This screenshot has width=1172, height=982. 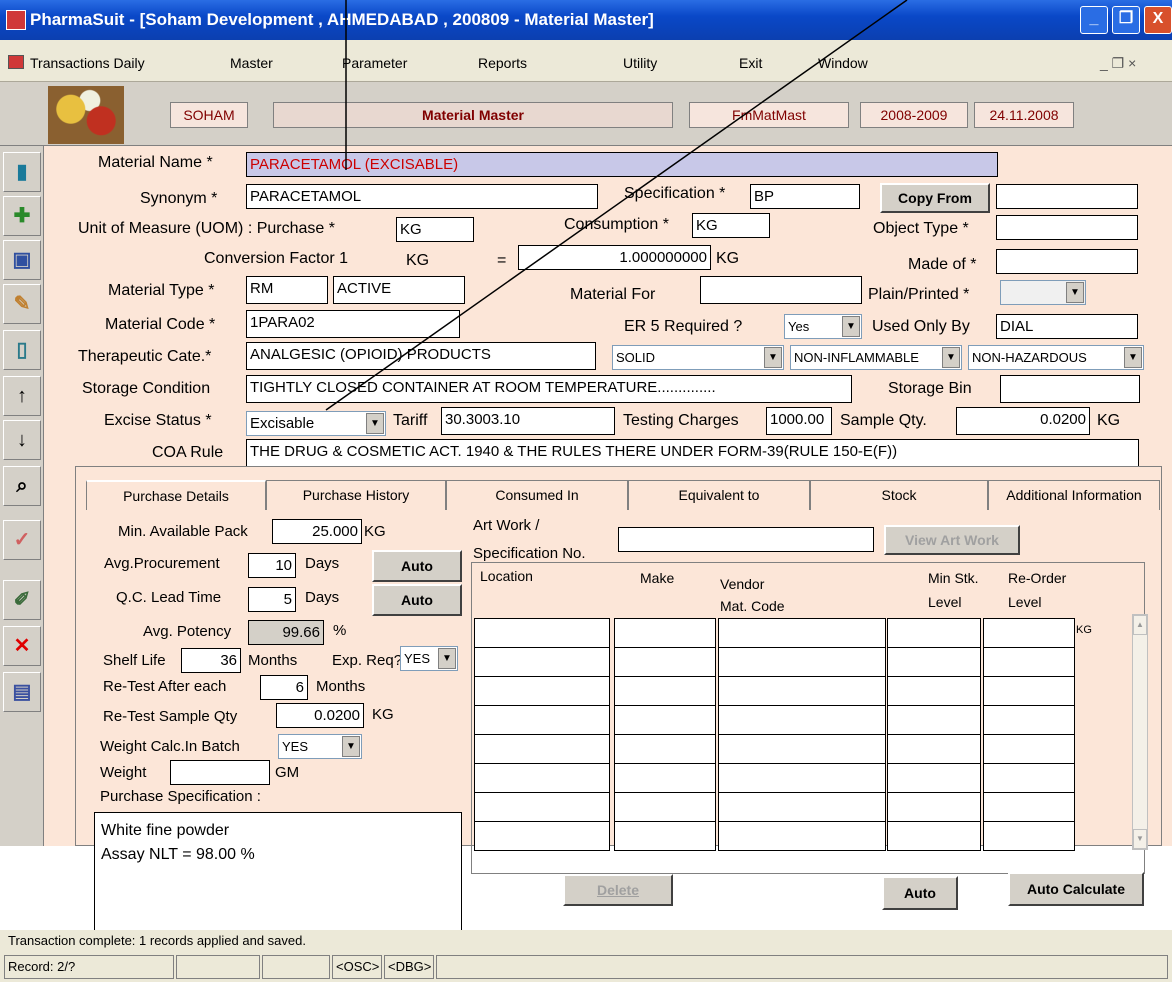 What do you see at coordinates (89, 967) in the screenshot?
I see `record-indicator: Record: 2/?` at bounding box center [89, 967].